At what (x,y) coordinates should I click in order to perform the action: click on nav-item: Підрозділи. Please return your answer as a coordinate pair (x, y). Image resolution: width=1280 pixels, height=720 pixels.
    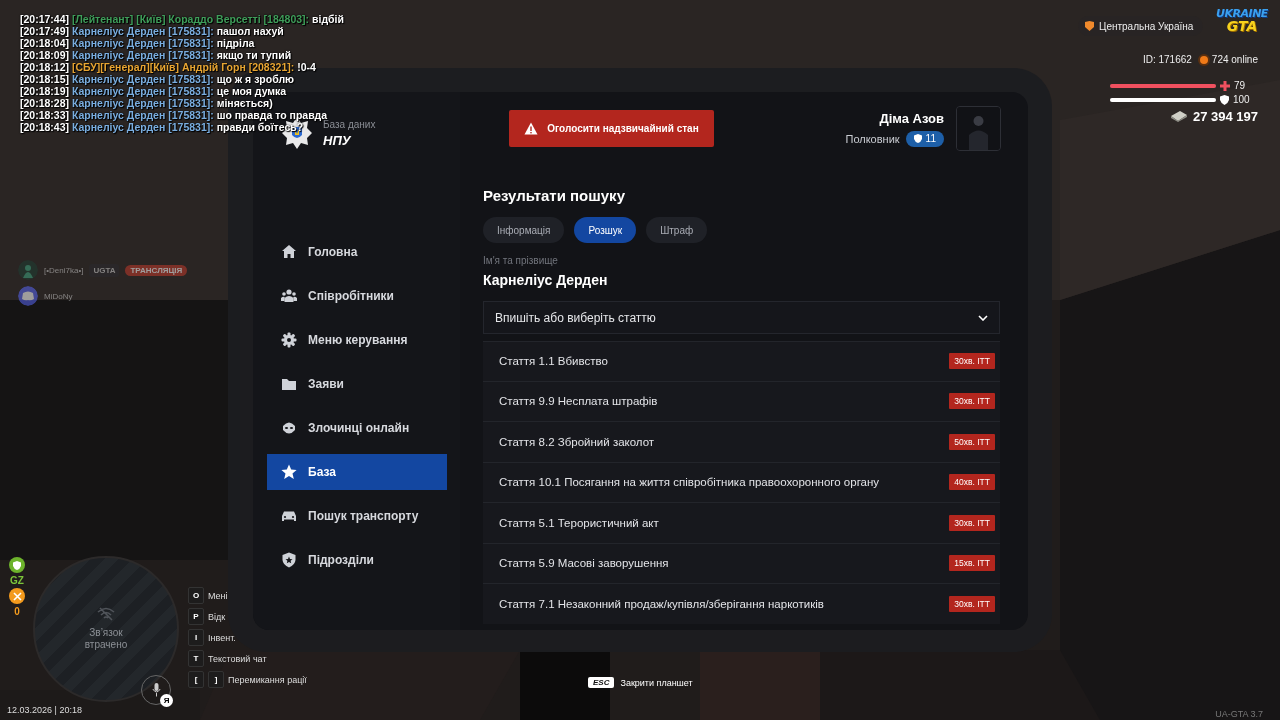
    Looking at the image, I should click on (357, 560).